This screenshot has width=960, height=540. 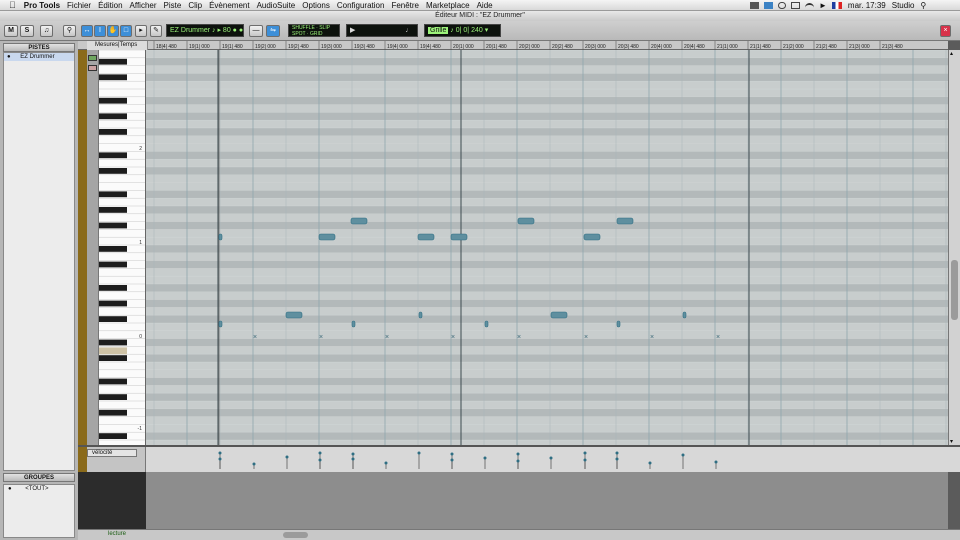 What do you see at coordinates (485, 5) in the screenshot?
I see `menu-aide: Aide` at bounding box center [485, 5].